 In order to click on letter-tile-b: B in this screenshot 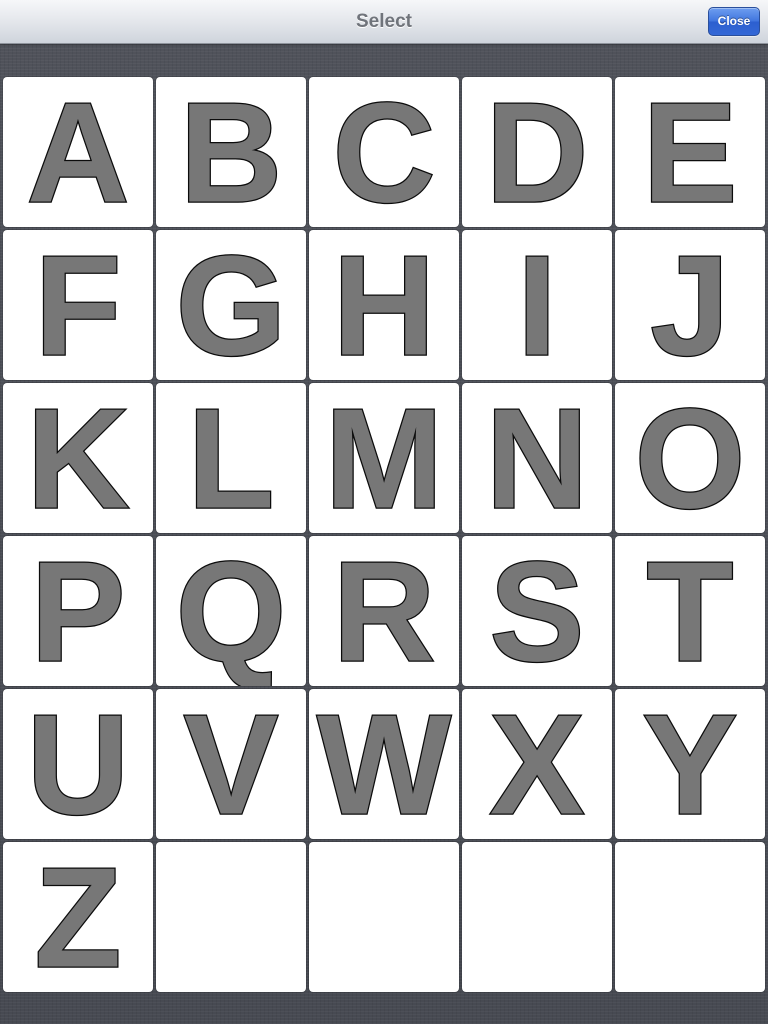, I will do `click(231, 152)`.